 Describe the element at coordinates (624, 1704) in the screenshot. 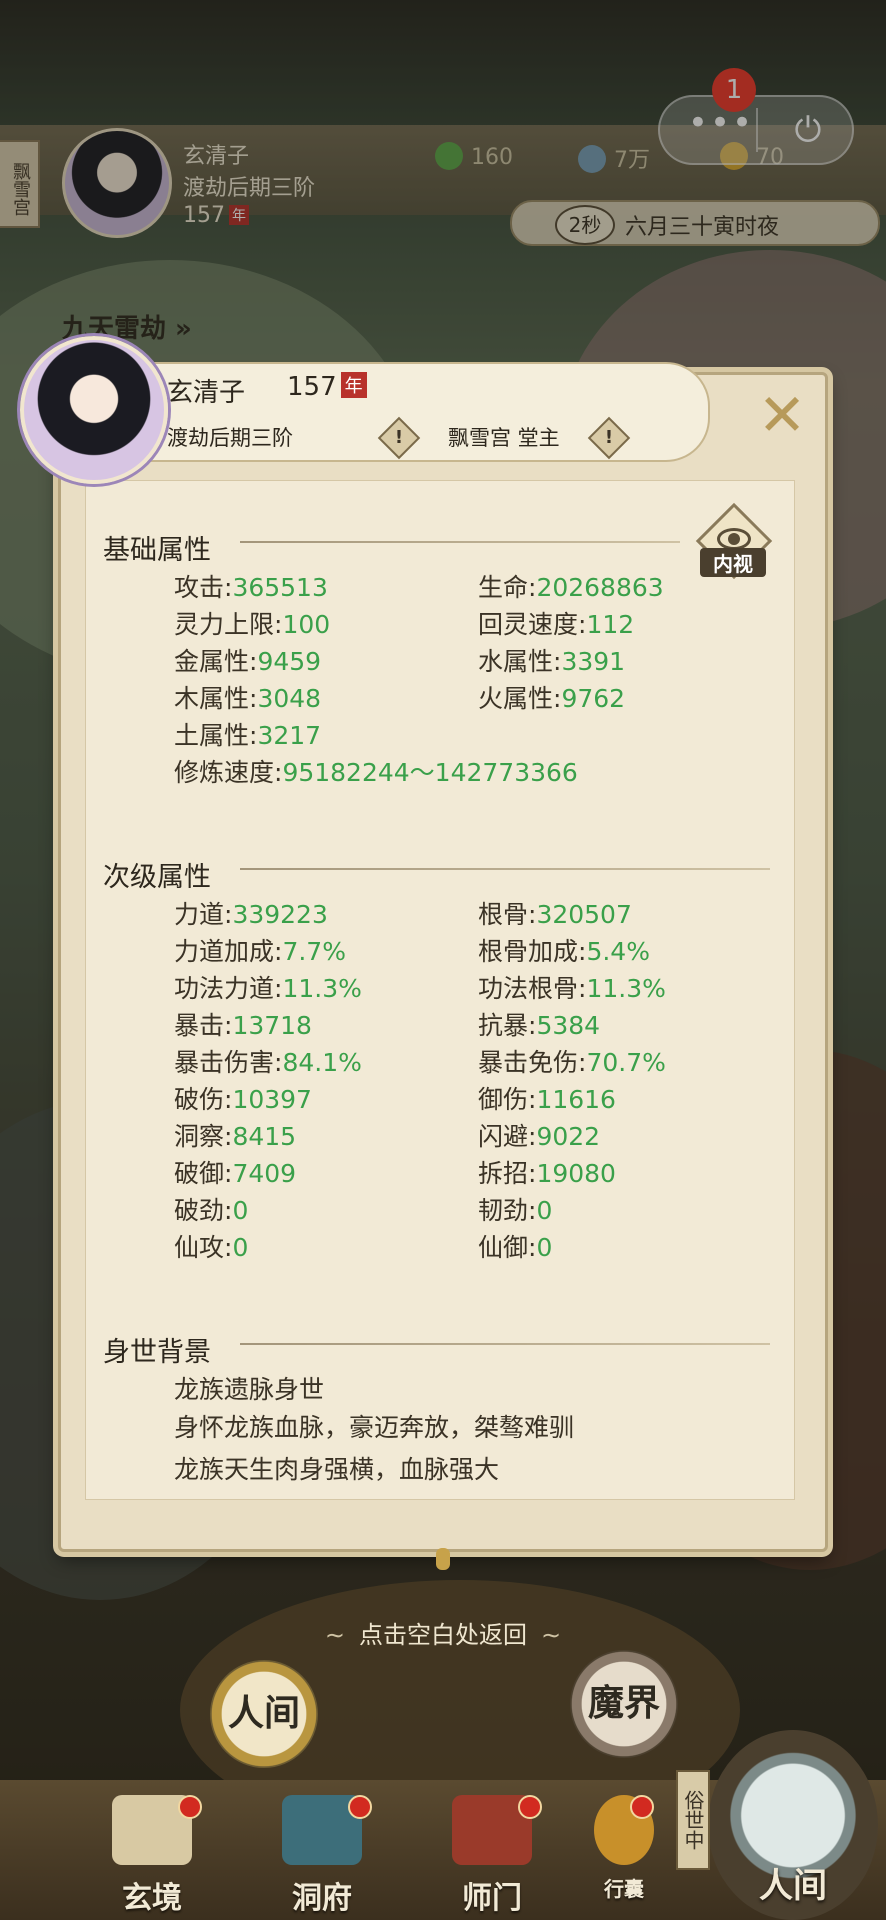

I see `demon-world-button: 魔界` at that location.